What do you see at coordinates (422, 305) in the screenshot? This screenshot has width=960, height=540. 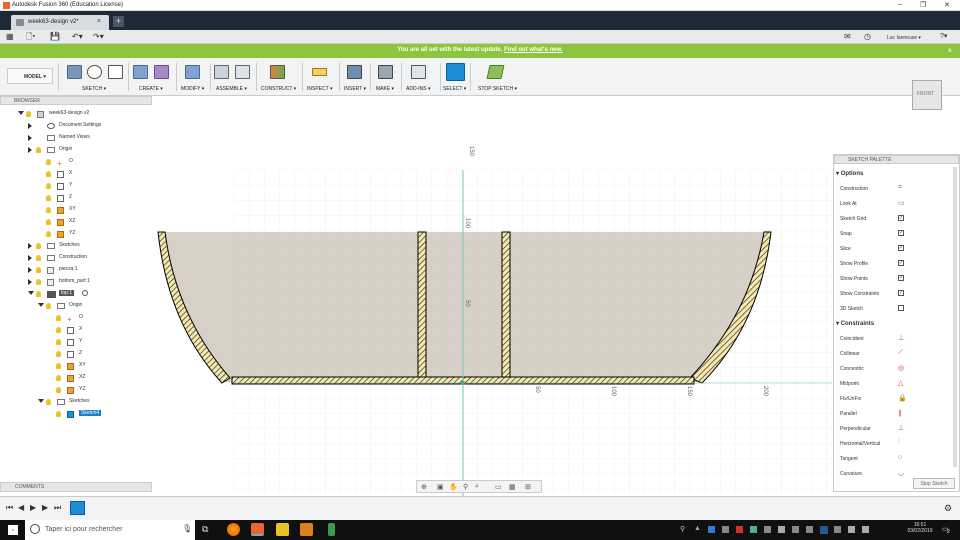 I see `inner-wall-left` at bounding box center [422, 305].